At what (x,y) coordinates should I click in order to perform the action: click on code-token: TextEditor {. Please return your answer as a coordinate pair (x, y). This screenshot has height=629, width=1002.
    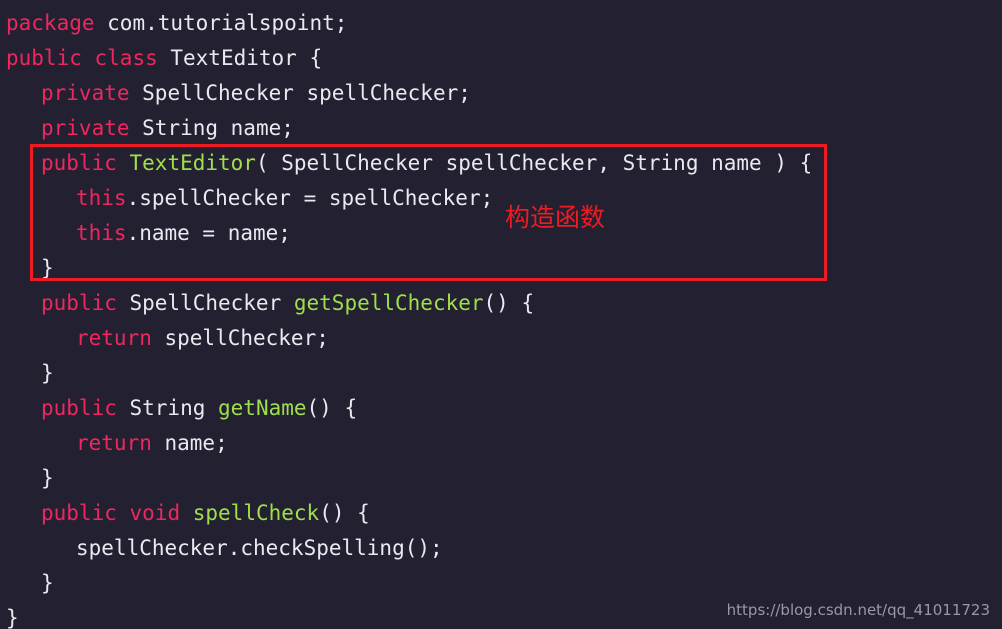
    Looking at the image, I should click on (240, 58).